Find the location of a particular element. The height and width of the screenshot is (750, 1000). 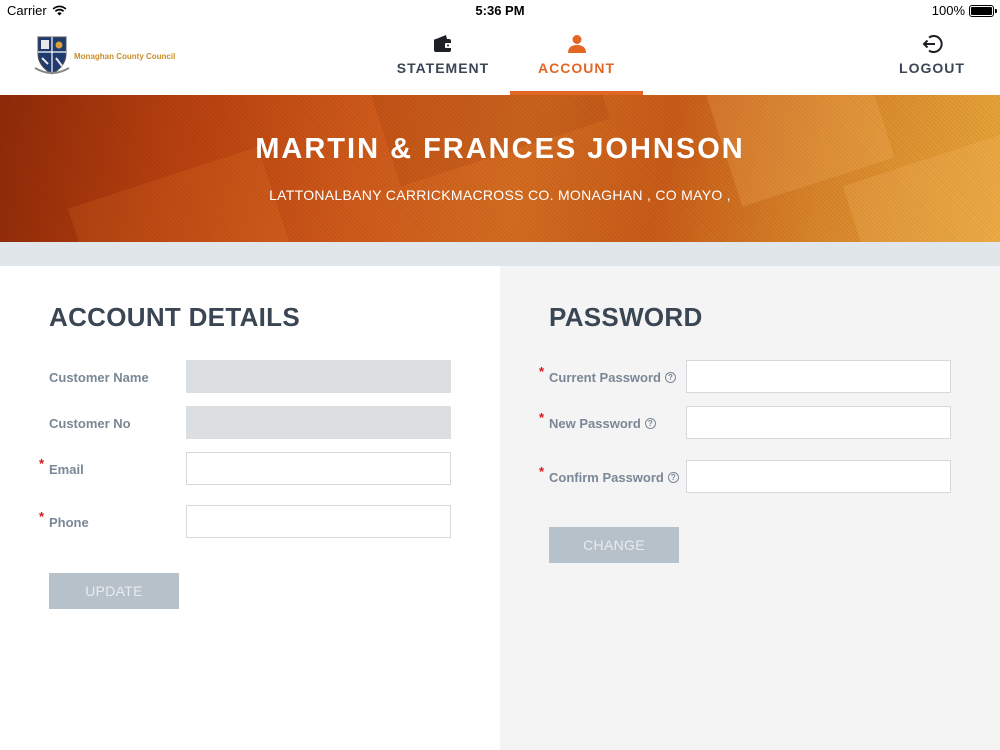

email-field is located at coordinates (318, 468).